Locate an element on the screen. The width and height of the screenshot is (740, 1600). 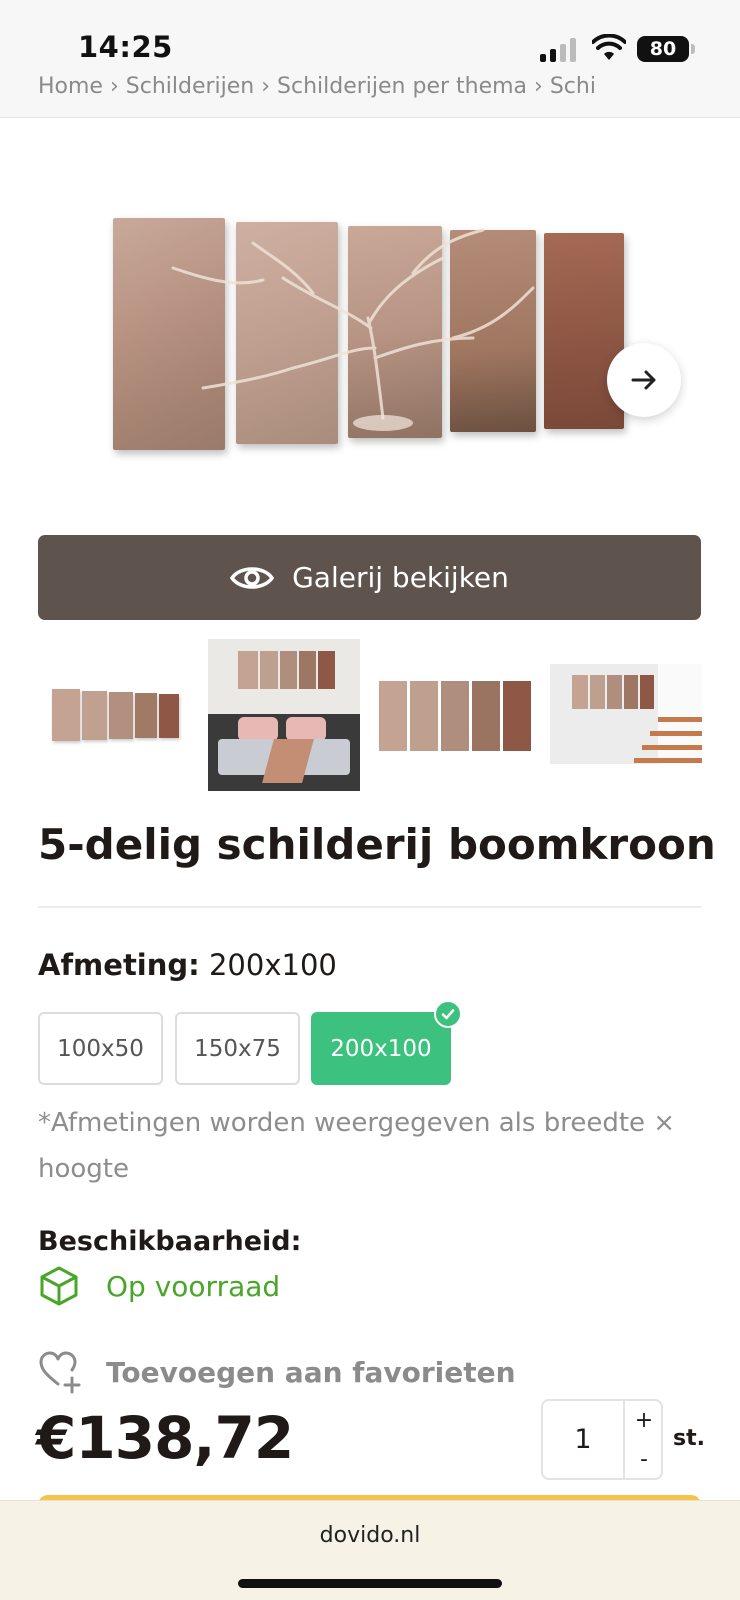
divider is located at coordinates (369, 907).